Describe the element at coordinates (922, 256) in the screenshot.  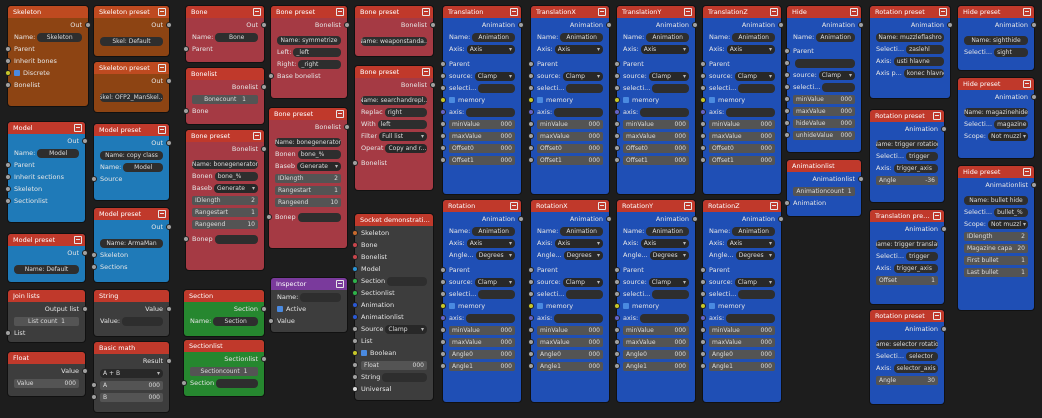
I see `selection-field: trigger` at that location.